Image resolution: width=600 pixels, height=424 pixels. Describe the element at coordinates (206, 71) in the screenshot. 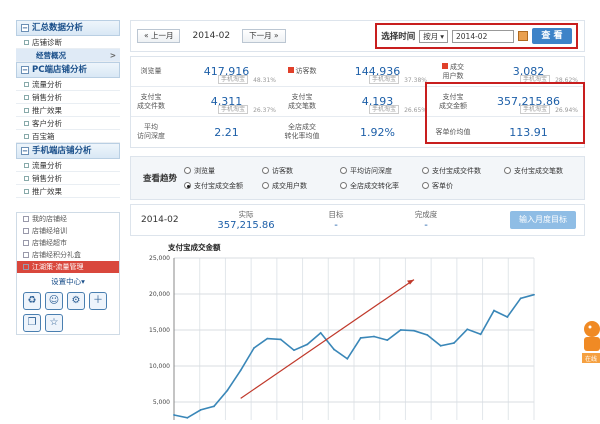

I see `metric-cell: 浏览量 417,916 手机淘宝 48.31%` at that location.